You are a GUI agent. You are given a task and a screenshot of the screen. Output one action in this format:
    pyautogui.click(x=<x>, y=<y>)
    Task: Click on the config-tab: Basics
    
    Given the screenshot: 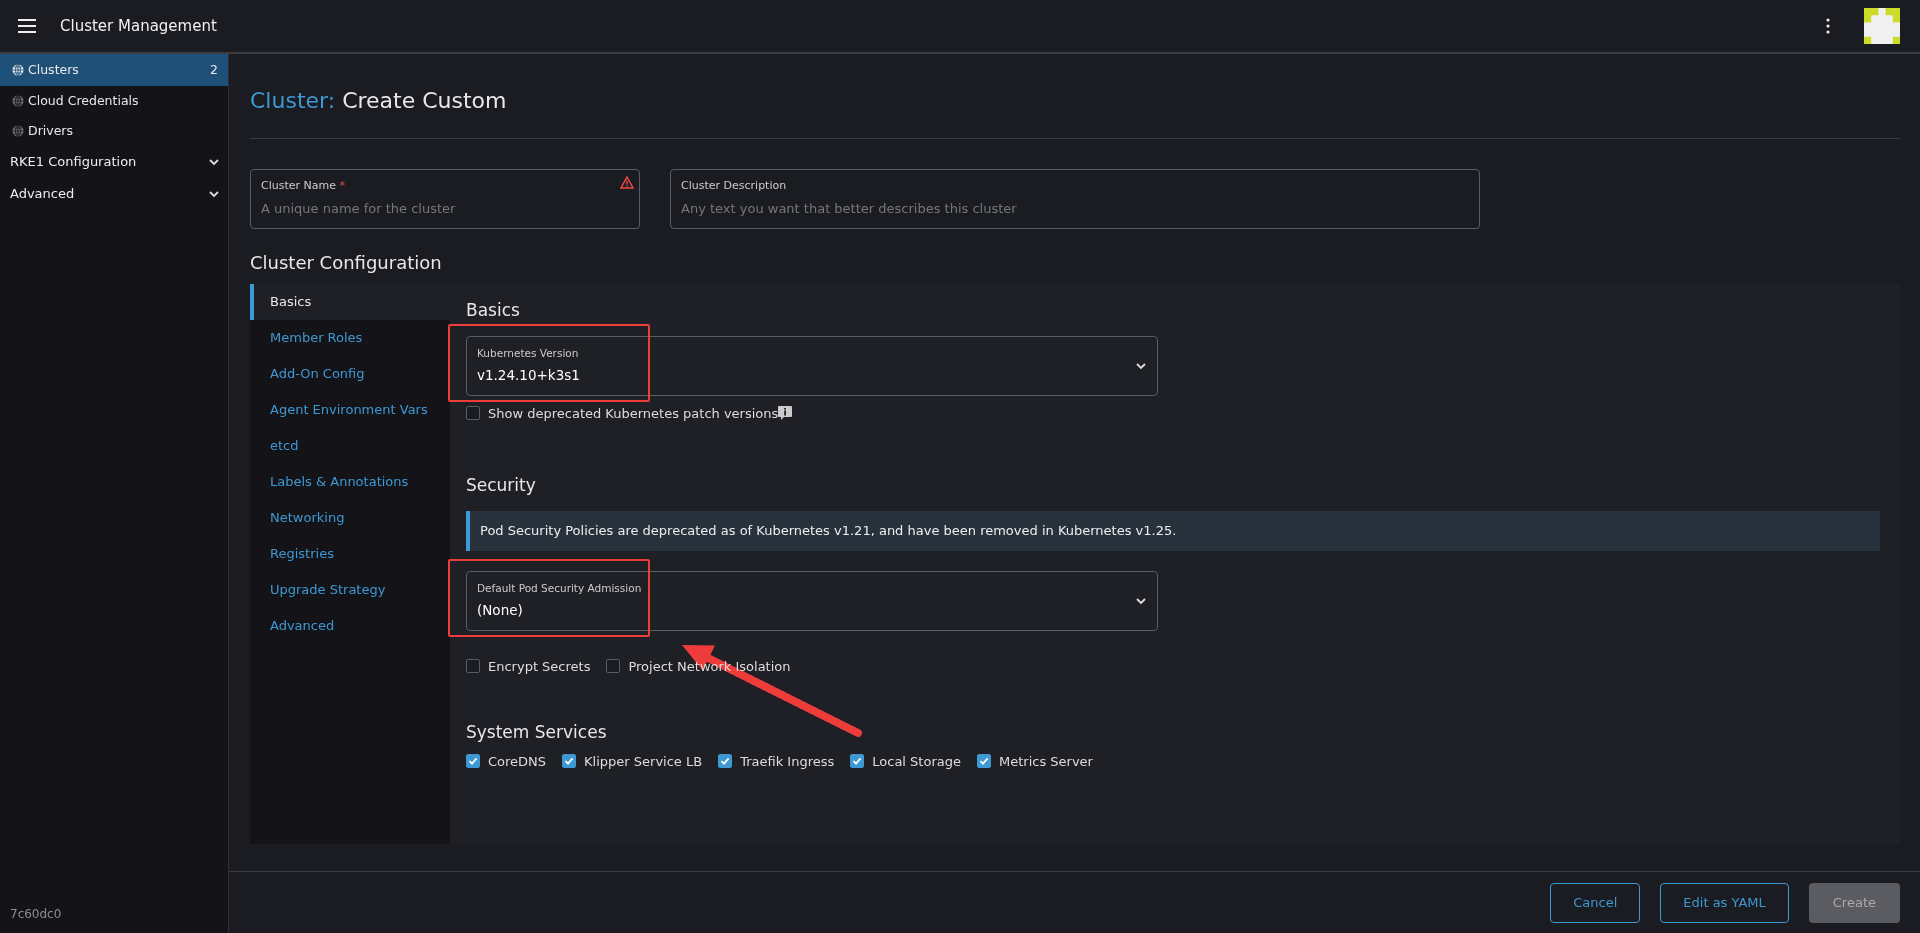 What is the action you would take?
    pyautogui.click(x=350, y=302)
    